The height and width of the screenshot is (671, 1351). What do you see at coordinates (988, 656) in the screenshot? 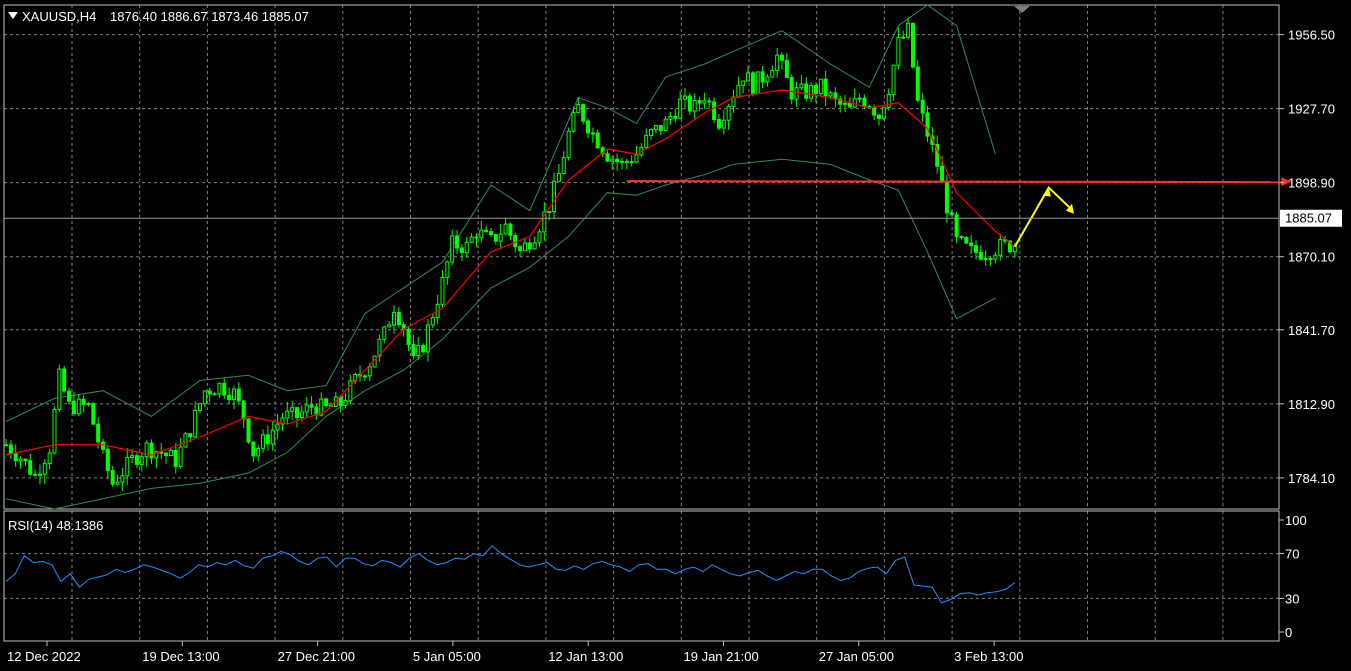
I see `time-tick-label: 3 Feb 13:00` at bounding box center [988, 656].